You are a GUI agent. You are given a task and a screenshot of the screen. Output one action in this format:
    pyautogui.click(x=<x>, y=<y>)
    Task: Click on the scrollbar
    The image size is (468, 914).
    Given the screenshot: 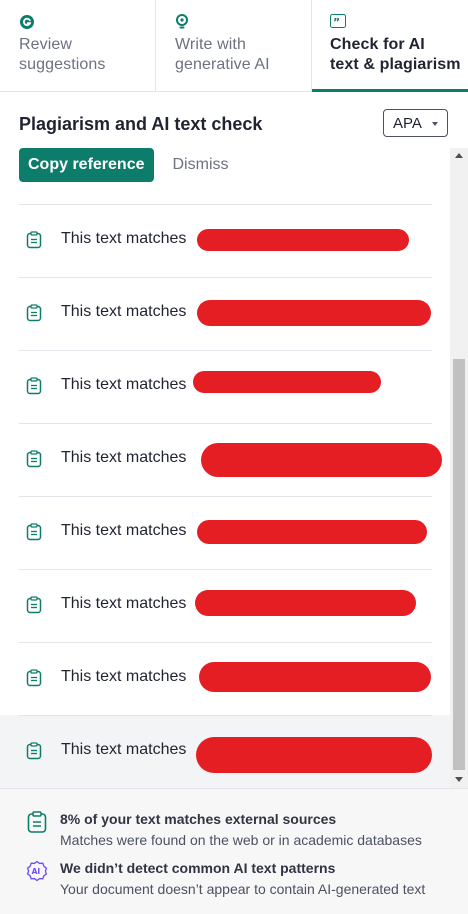 What is the action you would take?
    pyautogui.click(x=459, y=468)
    